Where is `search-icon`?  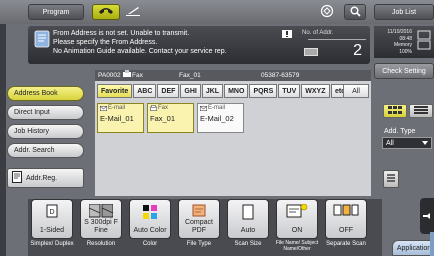 search-icon is located at coordinates (355, 12).